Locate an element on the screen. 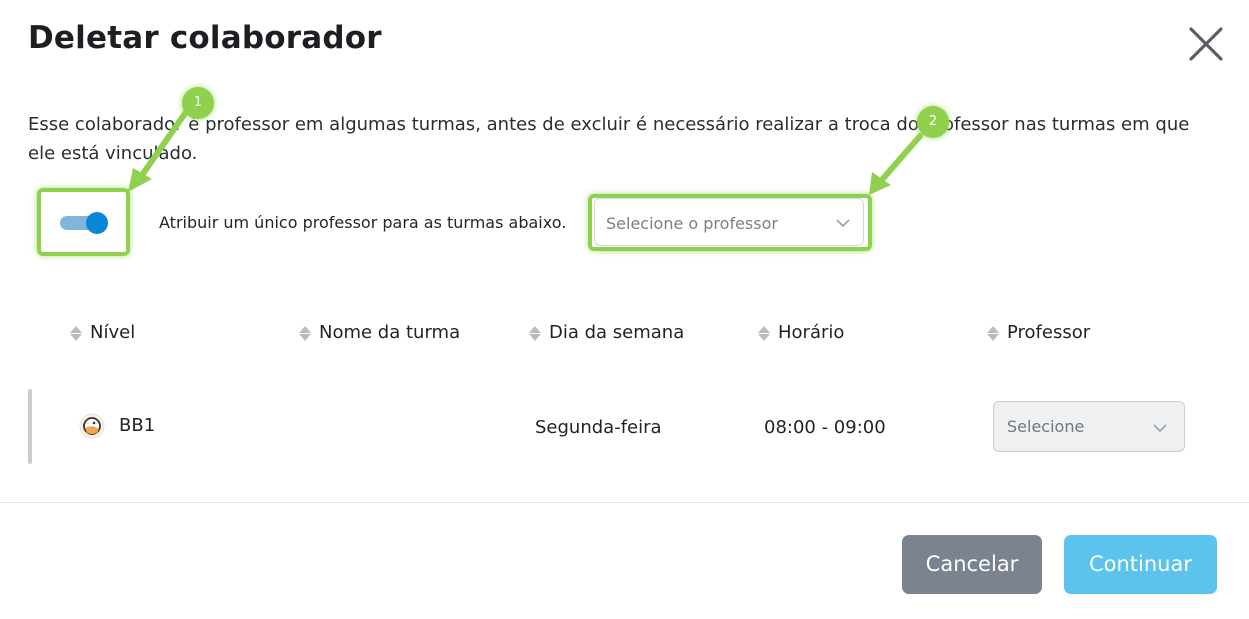 Image resolution: width=1249 pixels, height=619 pixels. column-header-dia-semana: Dia da semana is located at coordinates (606, 332).